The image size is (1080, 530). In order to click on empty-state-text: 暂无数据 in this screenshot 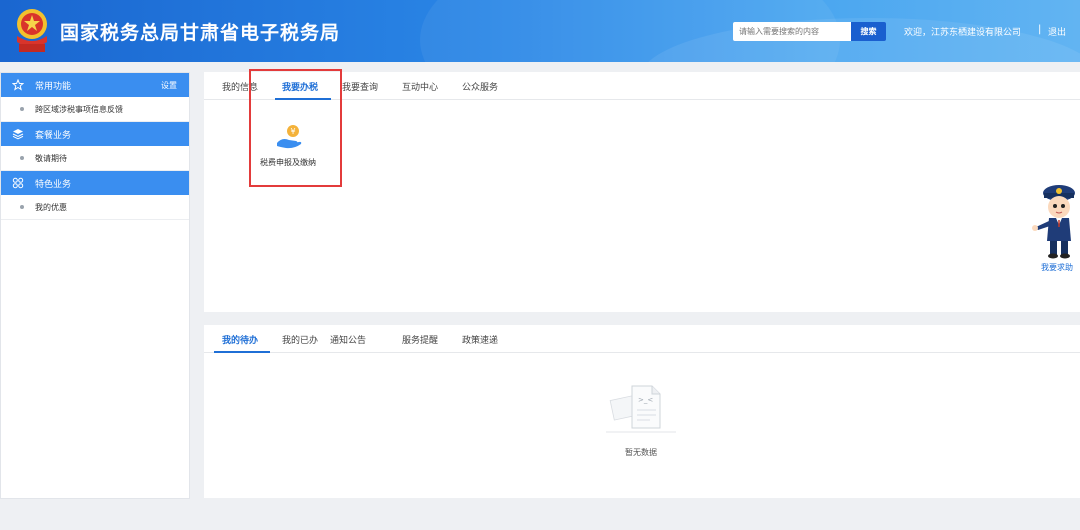, I will do `click(641, 452)`.